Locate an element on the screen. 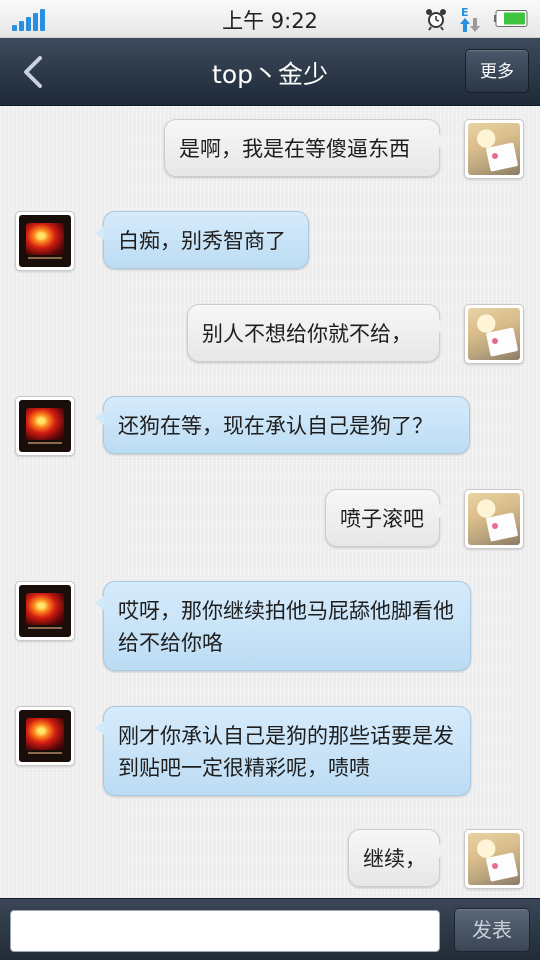 This screenshot has height=960, width=540. message-bubble-incoming: 哎呀，那你继续拍他马屁舔他脚看他给不给你咯 is located at coordinates (283, 626).